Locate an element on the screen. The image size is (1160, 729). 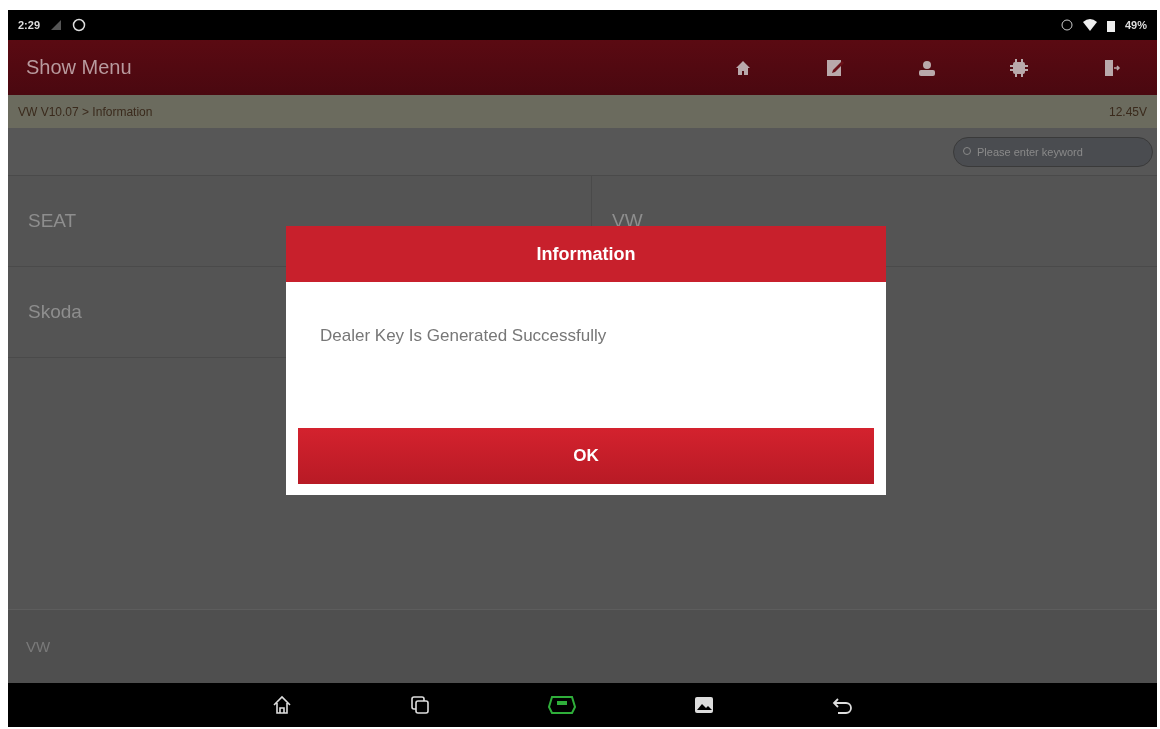
battery-level: 49% is located at coordinates (1135, 25).